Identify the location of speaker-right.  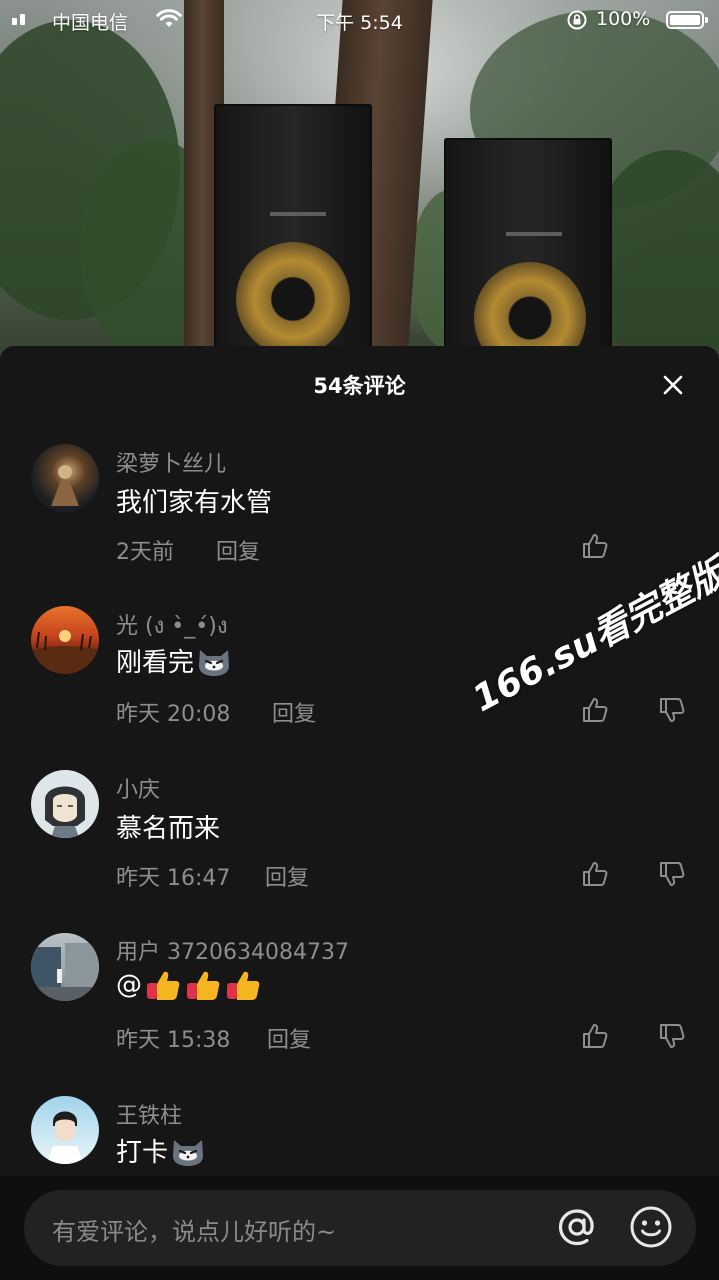
(528, 249).